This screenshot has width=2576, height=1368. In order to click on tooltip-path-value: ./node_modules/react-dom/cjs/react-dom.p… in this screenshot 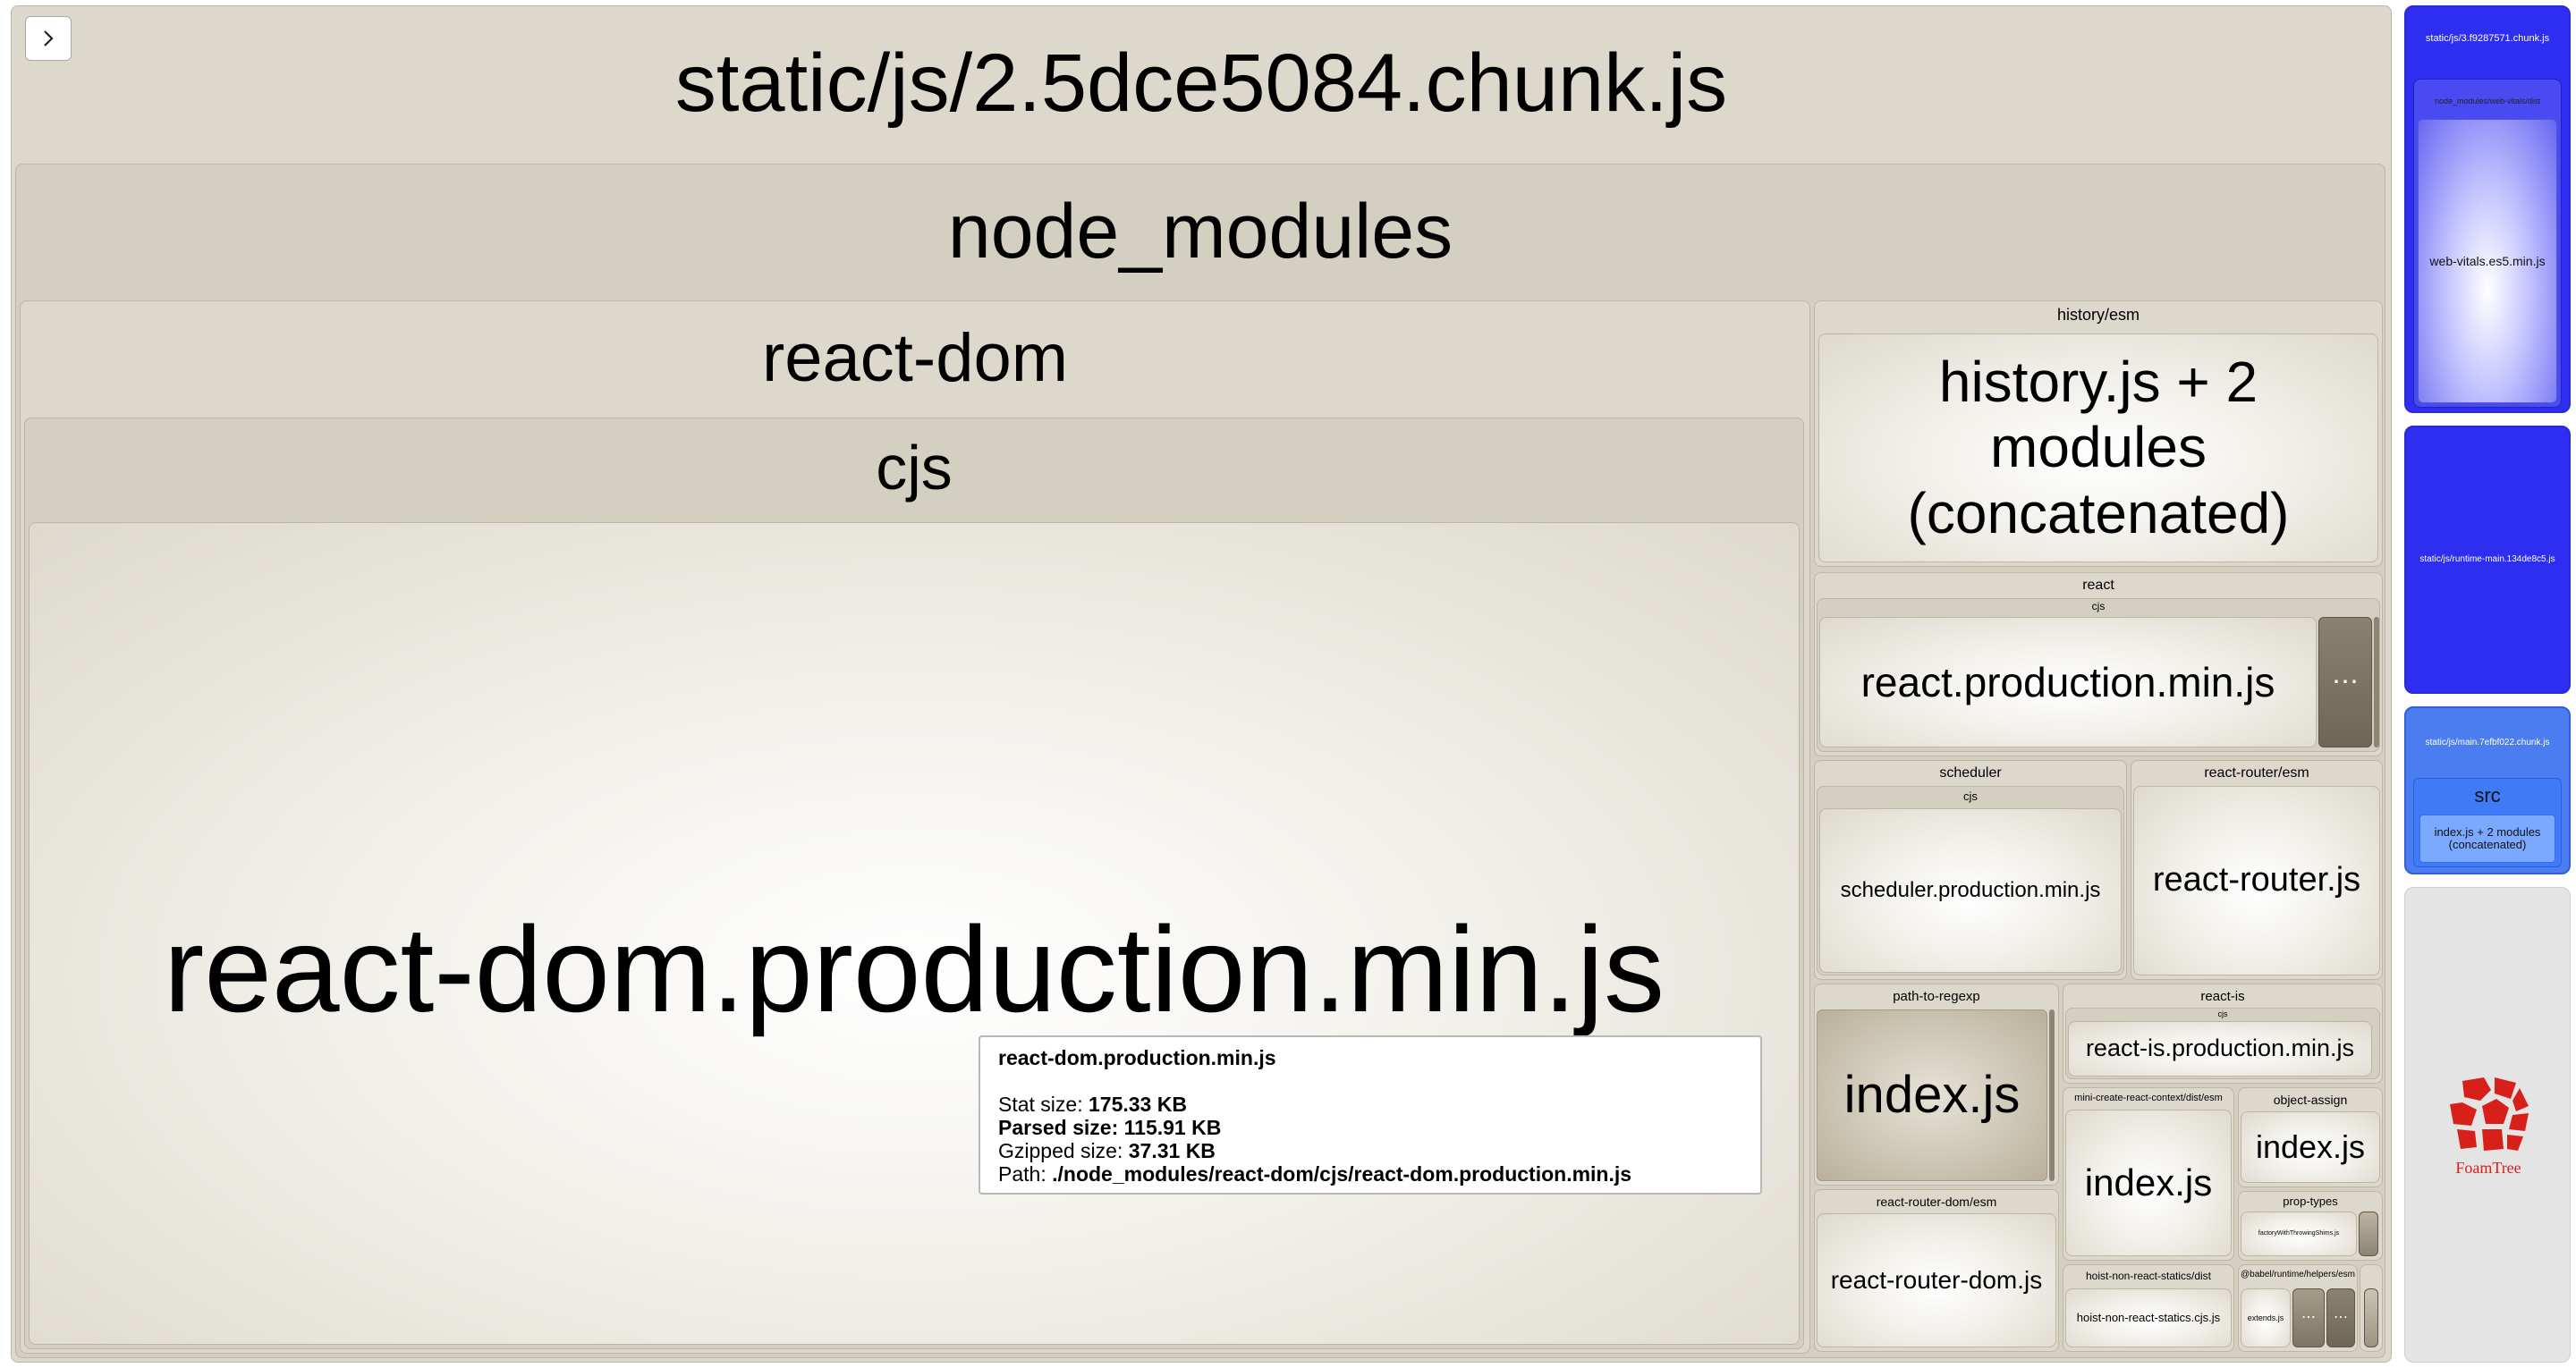, I will do `click(1342, 1174)`.